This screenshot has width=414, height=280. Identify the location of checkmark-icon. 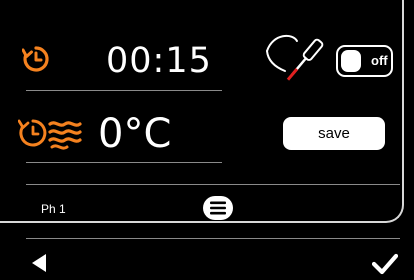
(385, 264).